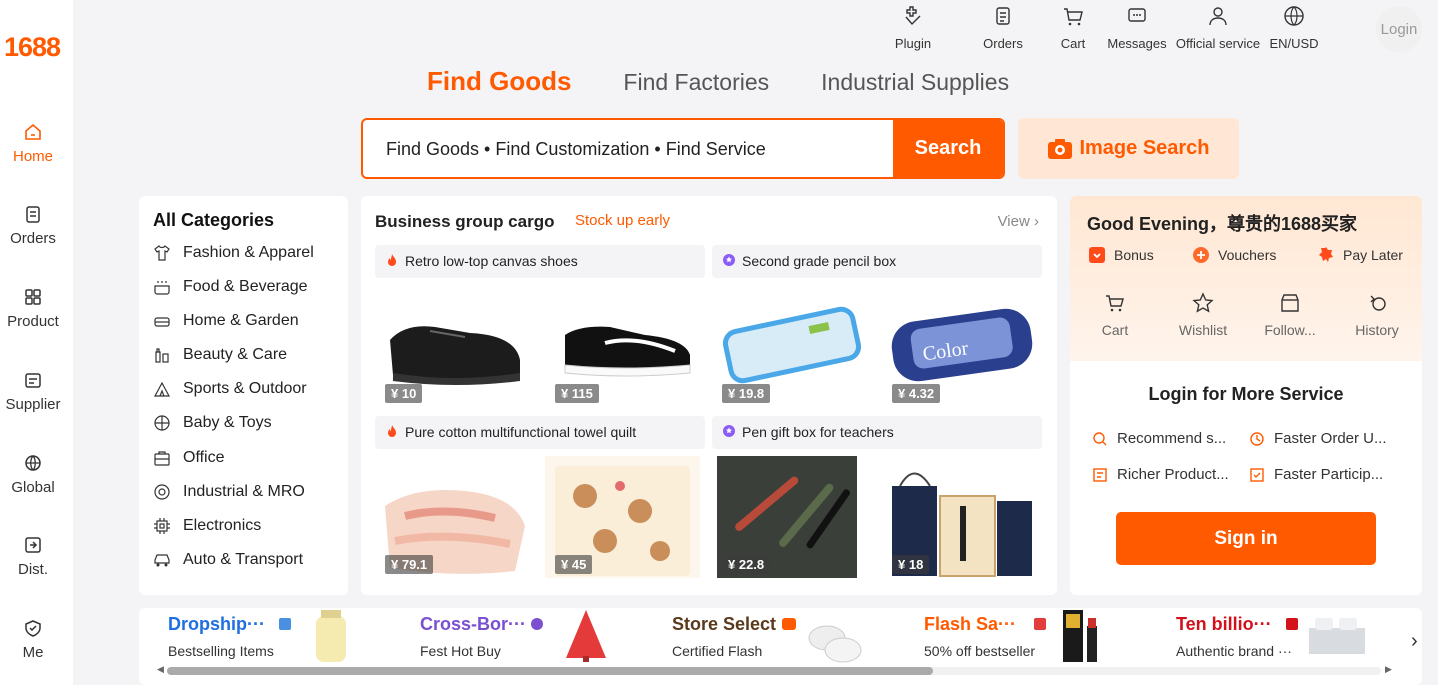 The width and height of the screenshot is (1438, 685). Describe the element at coordinates (729, 431) in the screenshot. I see `star-badge-icon` at that location.